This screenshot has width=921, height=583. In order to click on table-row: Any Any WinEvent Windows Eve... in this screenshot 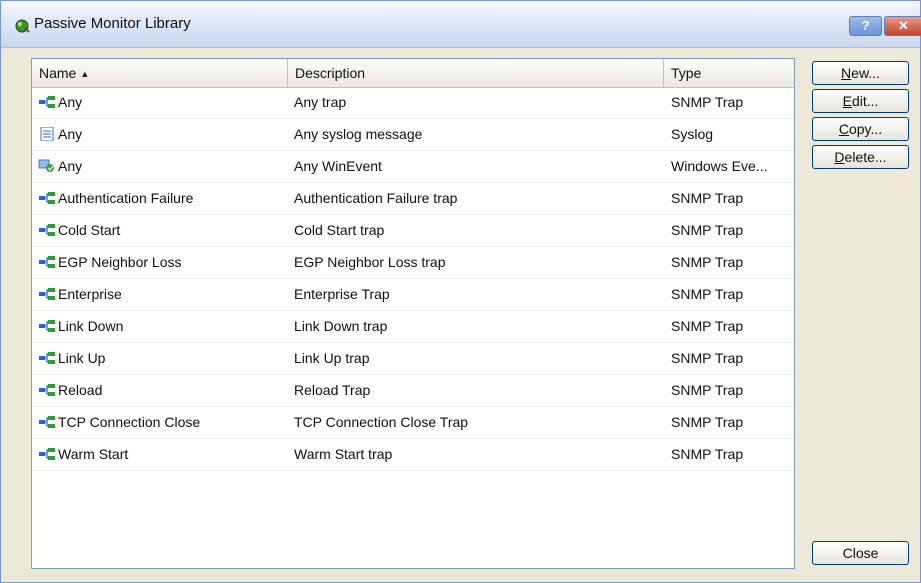, I will do `click(413, 167)`.